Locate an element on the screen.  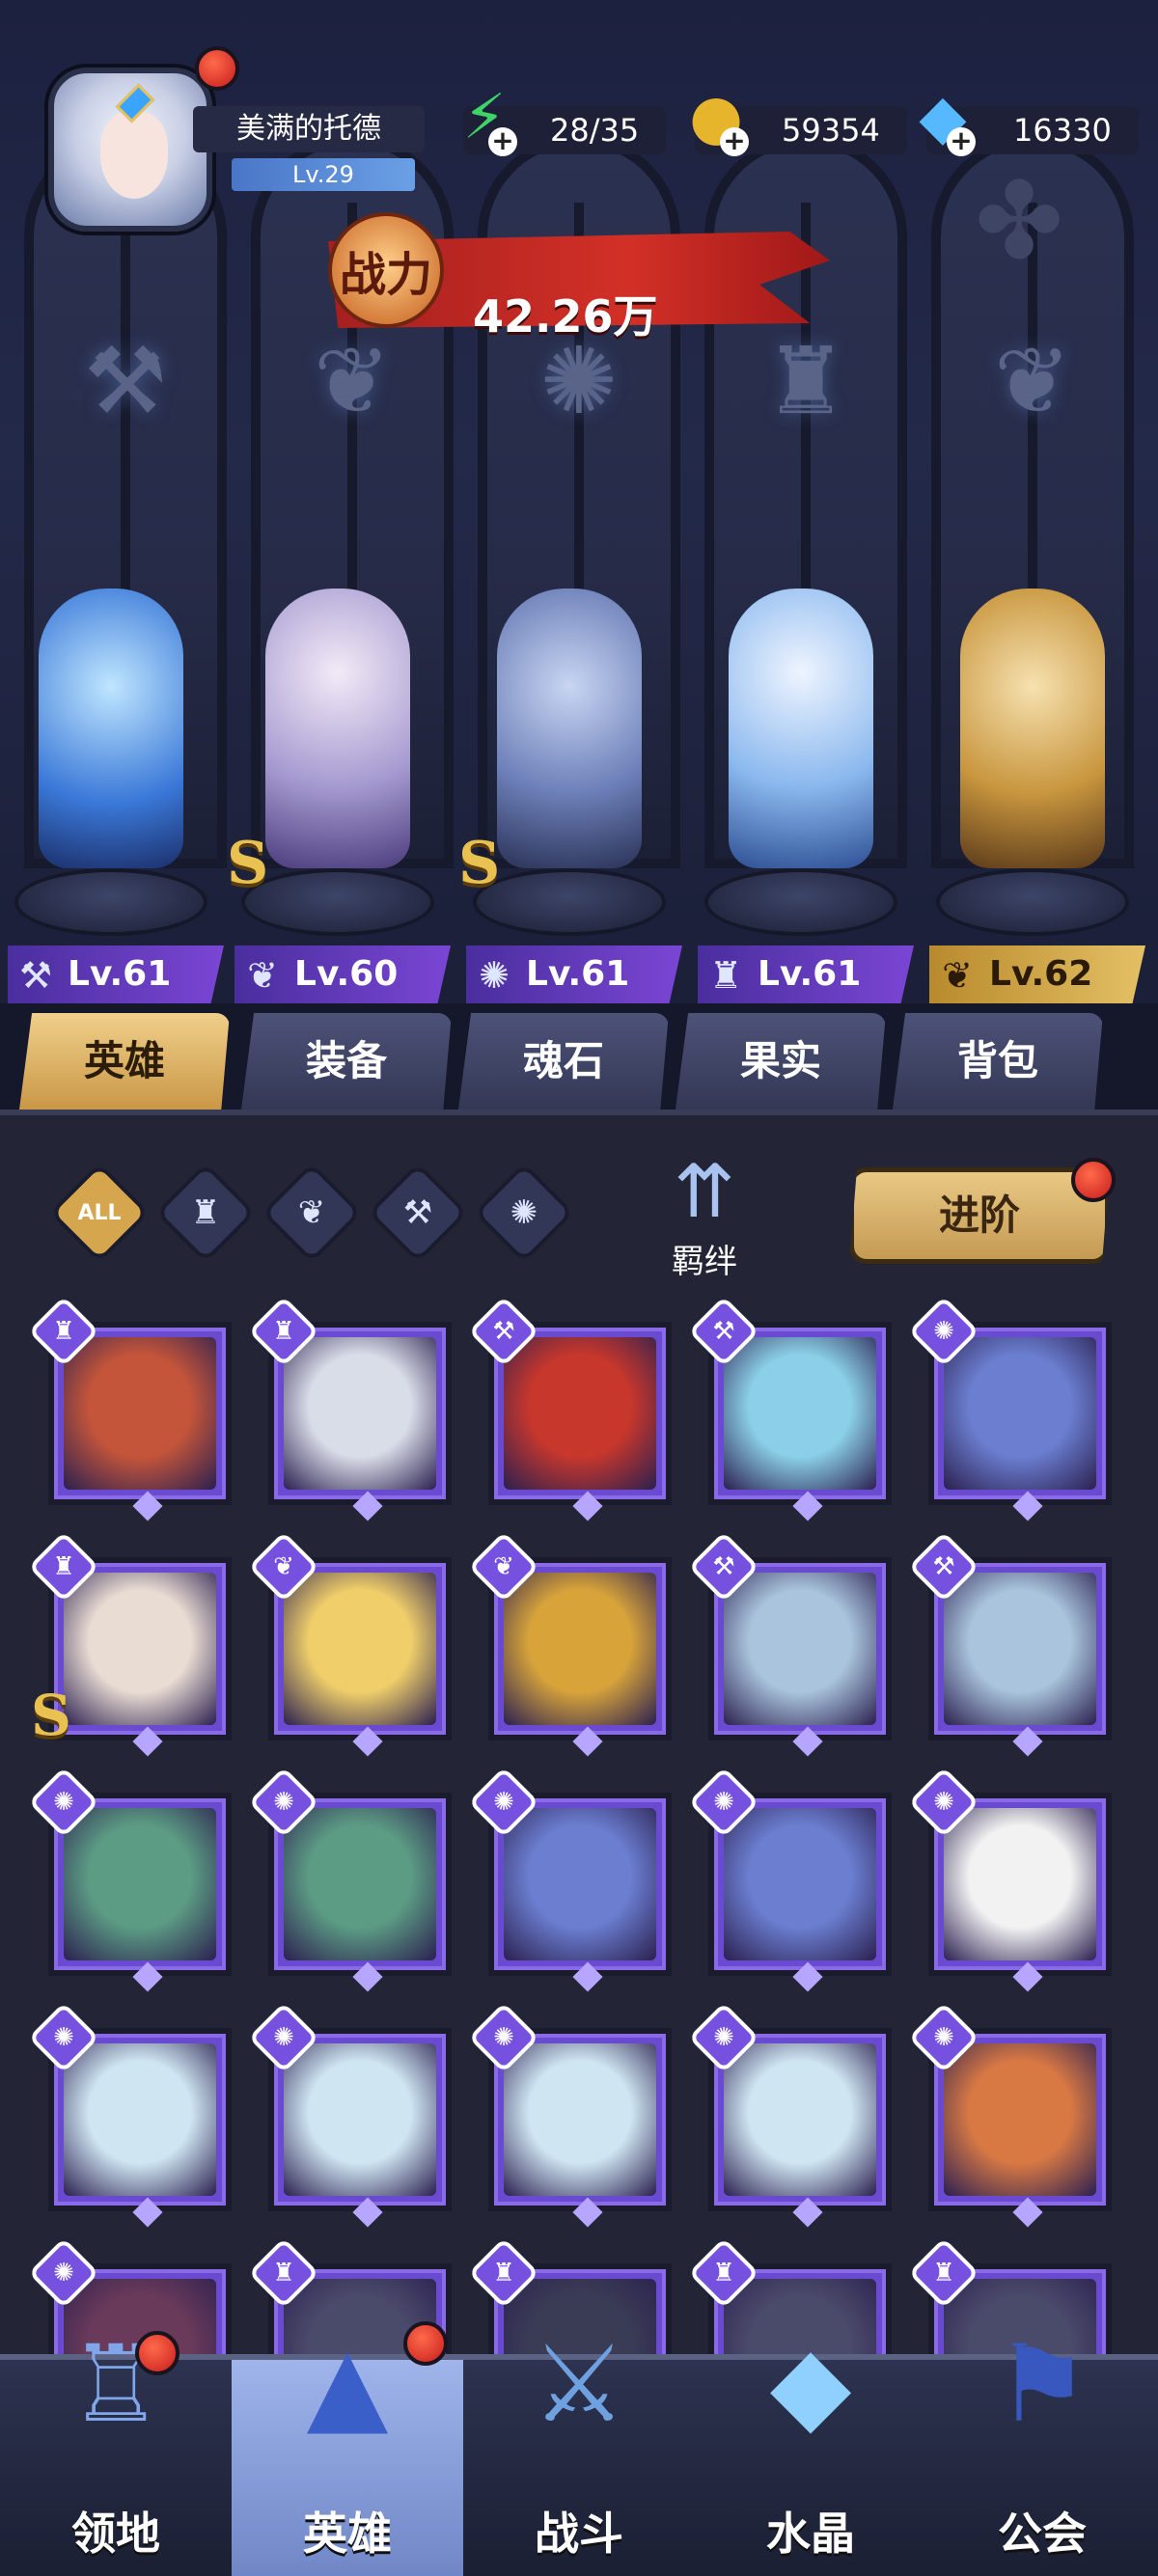
filter-wing-button: ❦ is located at coordinates (312, 1213).